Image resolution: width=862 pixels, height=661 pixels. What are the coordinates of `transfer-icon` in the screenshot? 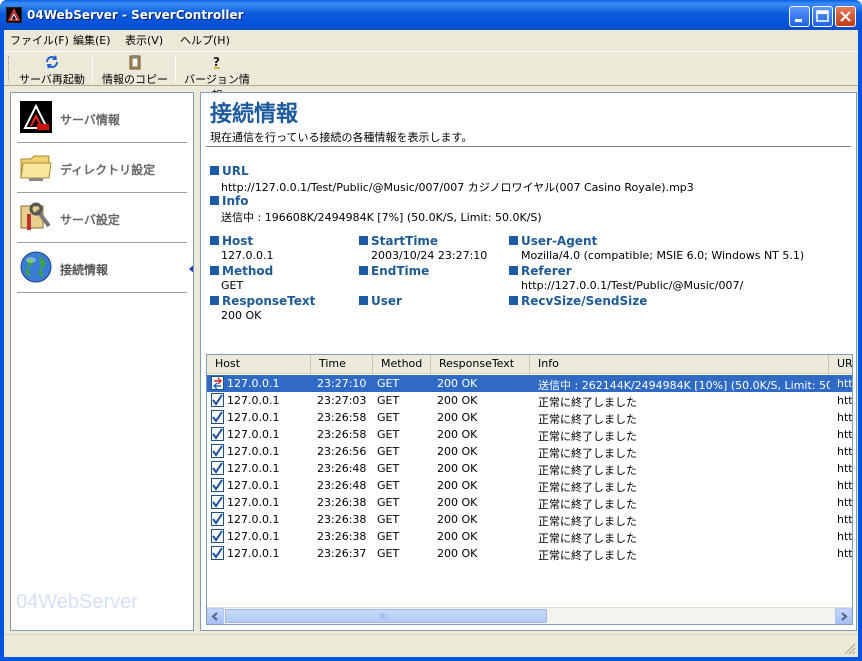 It's located at (217, 383).